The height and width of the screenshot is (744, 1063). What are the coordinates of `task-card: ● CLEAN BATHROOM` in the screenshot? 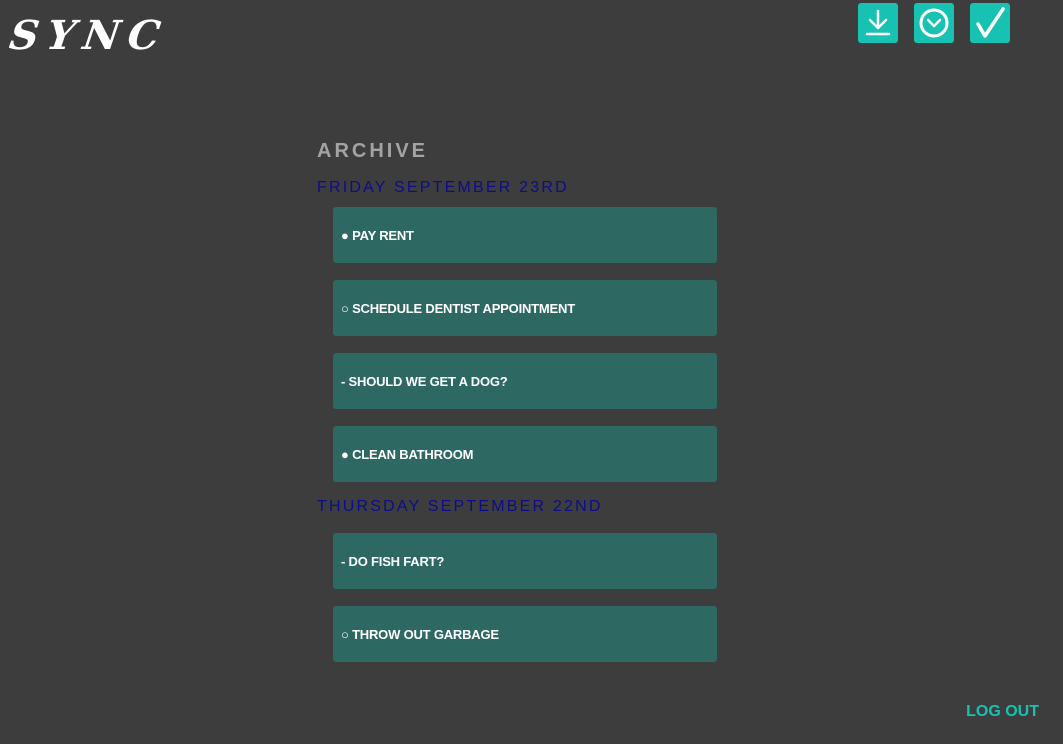 It's located at (525, 454).